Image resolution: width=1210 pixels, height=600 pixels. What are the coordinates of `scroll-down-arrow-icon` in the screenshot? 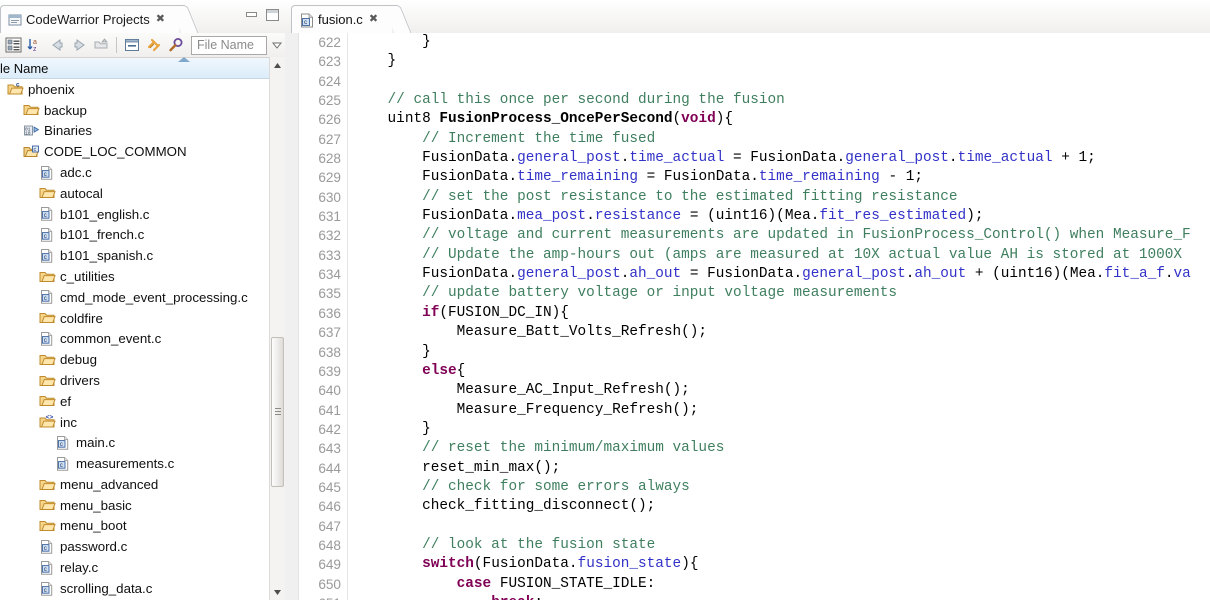 It's located at (277, 592).